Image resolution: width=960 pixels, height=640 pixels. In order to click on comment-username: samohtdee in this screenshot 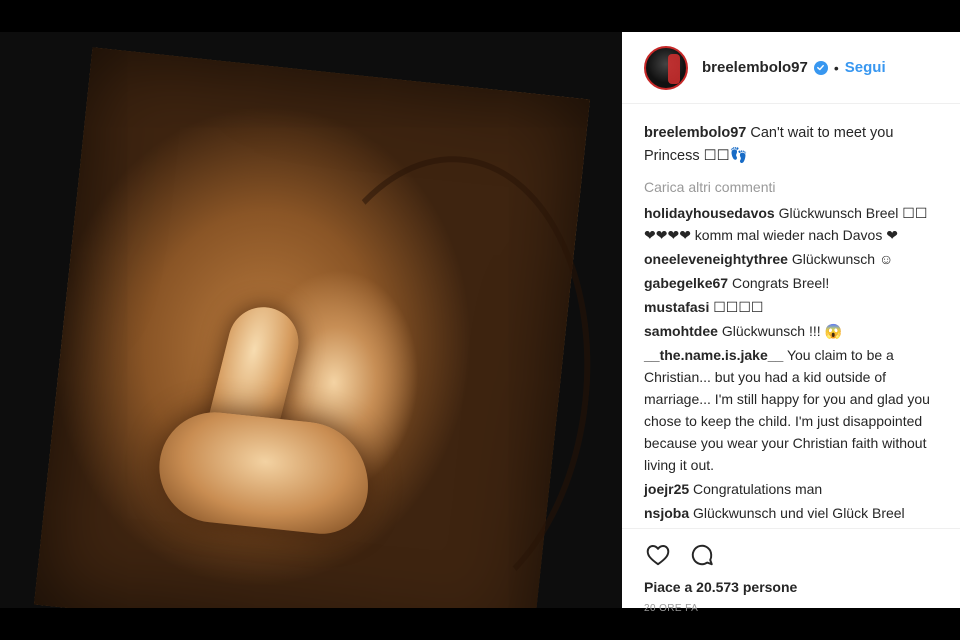, I will do `click(681, 331)`.